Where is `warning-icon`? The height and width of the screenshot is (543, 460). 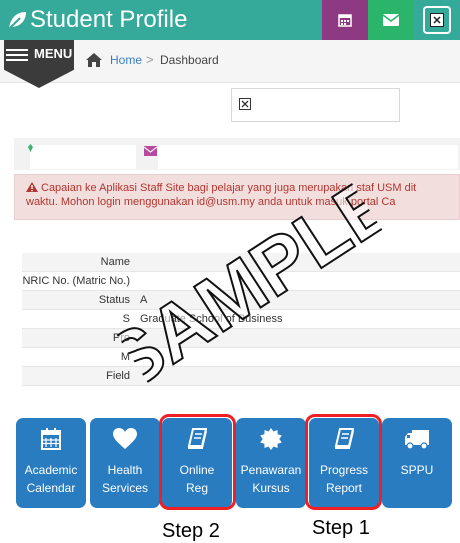 warning-icon is located at coordinates (32, 187).